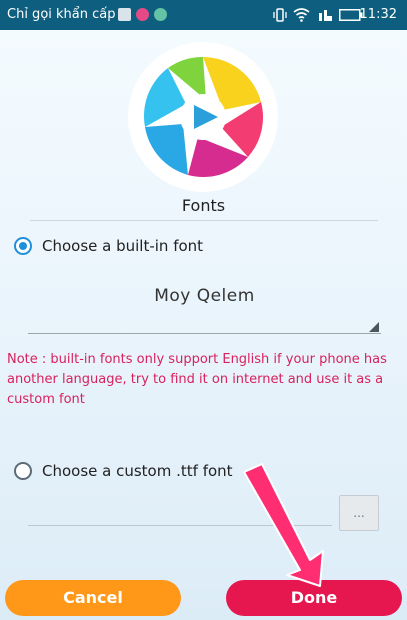 The width and height of the screenshot is (407, 620). What do you see at coordinates (122, 246) in the screenshot?
I see `builtin-font-label: Choose a built-in font` at bounding box center [122, 246].